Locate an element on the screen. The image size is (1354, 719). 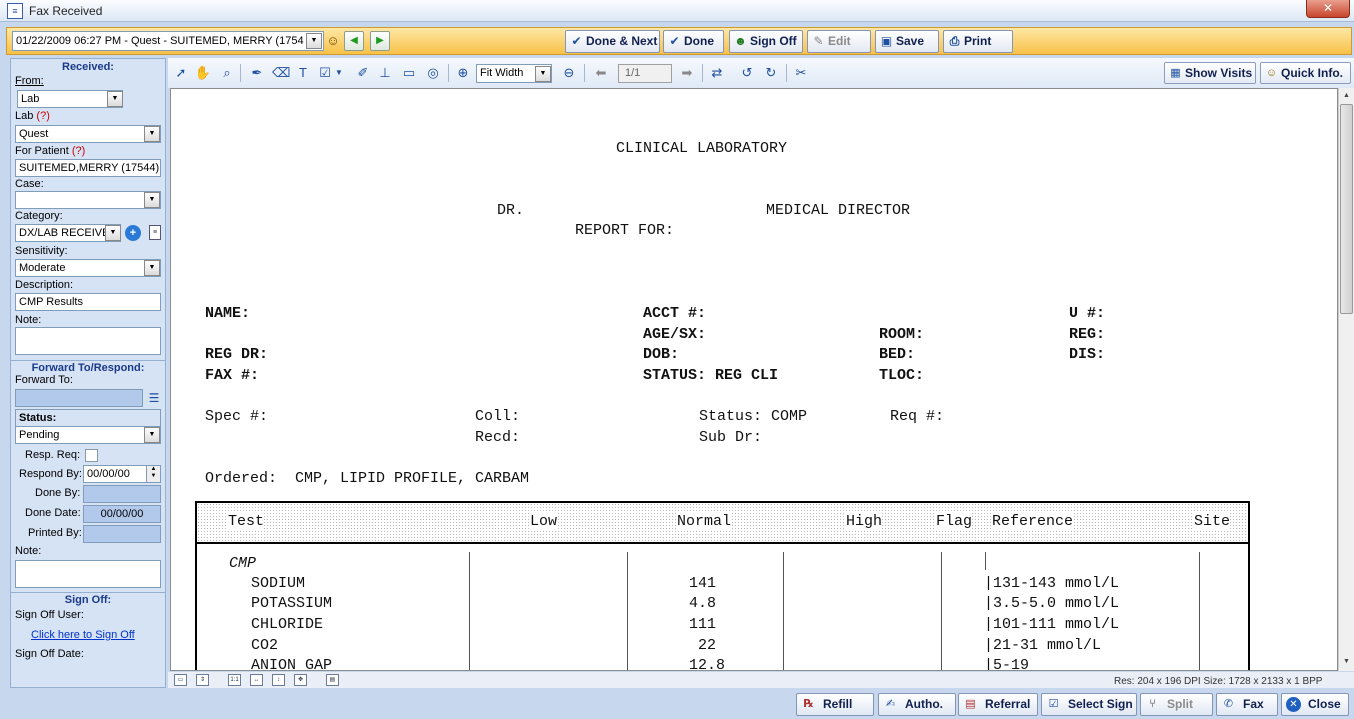
document-icon: ≡ is located at coordinates (155, 232).